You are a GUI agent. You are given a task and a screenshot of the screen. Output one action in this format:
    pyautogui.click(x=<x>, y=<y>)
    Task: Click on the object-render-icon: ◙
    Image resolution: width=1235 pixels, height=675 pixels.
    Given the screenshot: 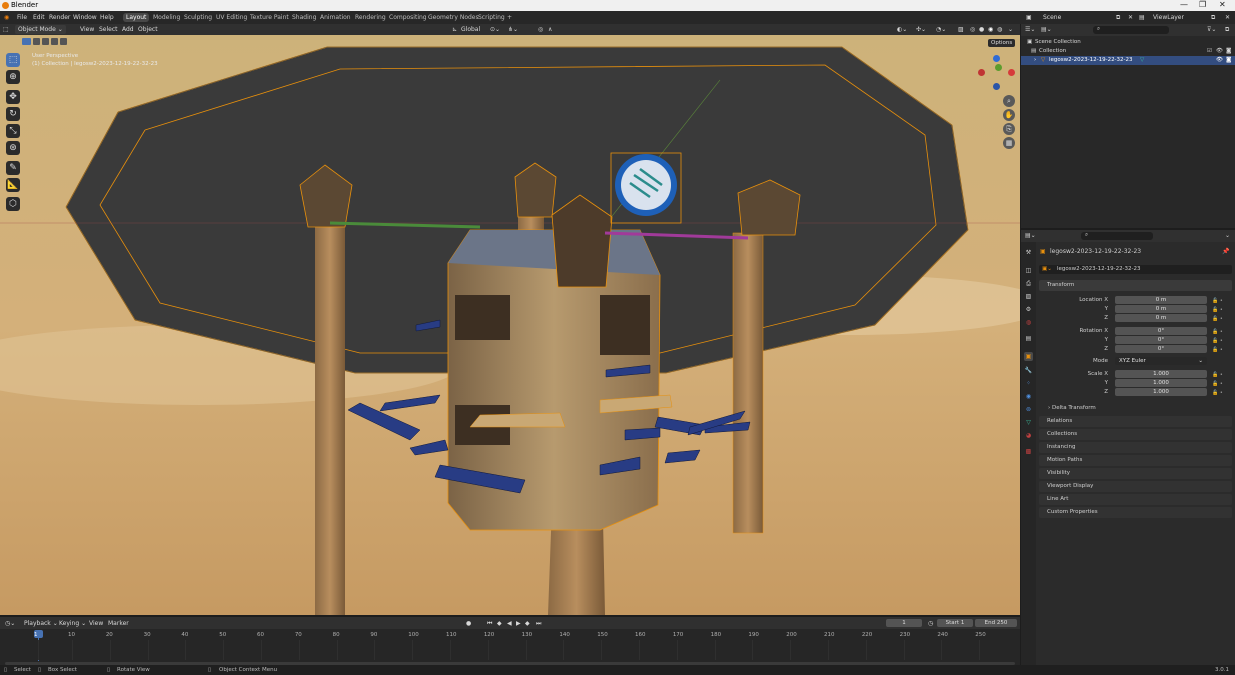 What is the action you would take?
    pyautogui.click(x=1228, y=60)
    